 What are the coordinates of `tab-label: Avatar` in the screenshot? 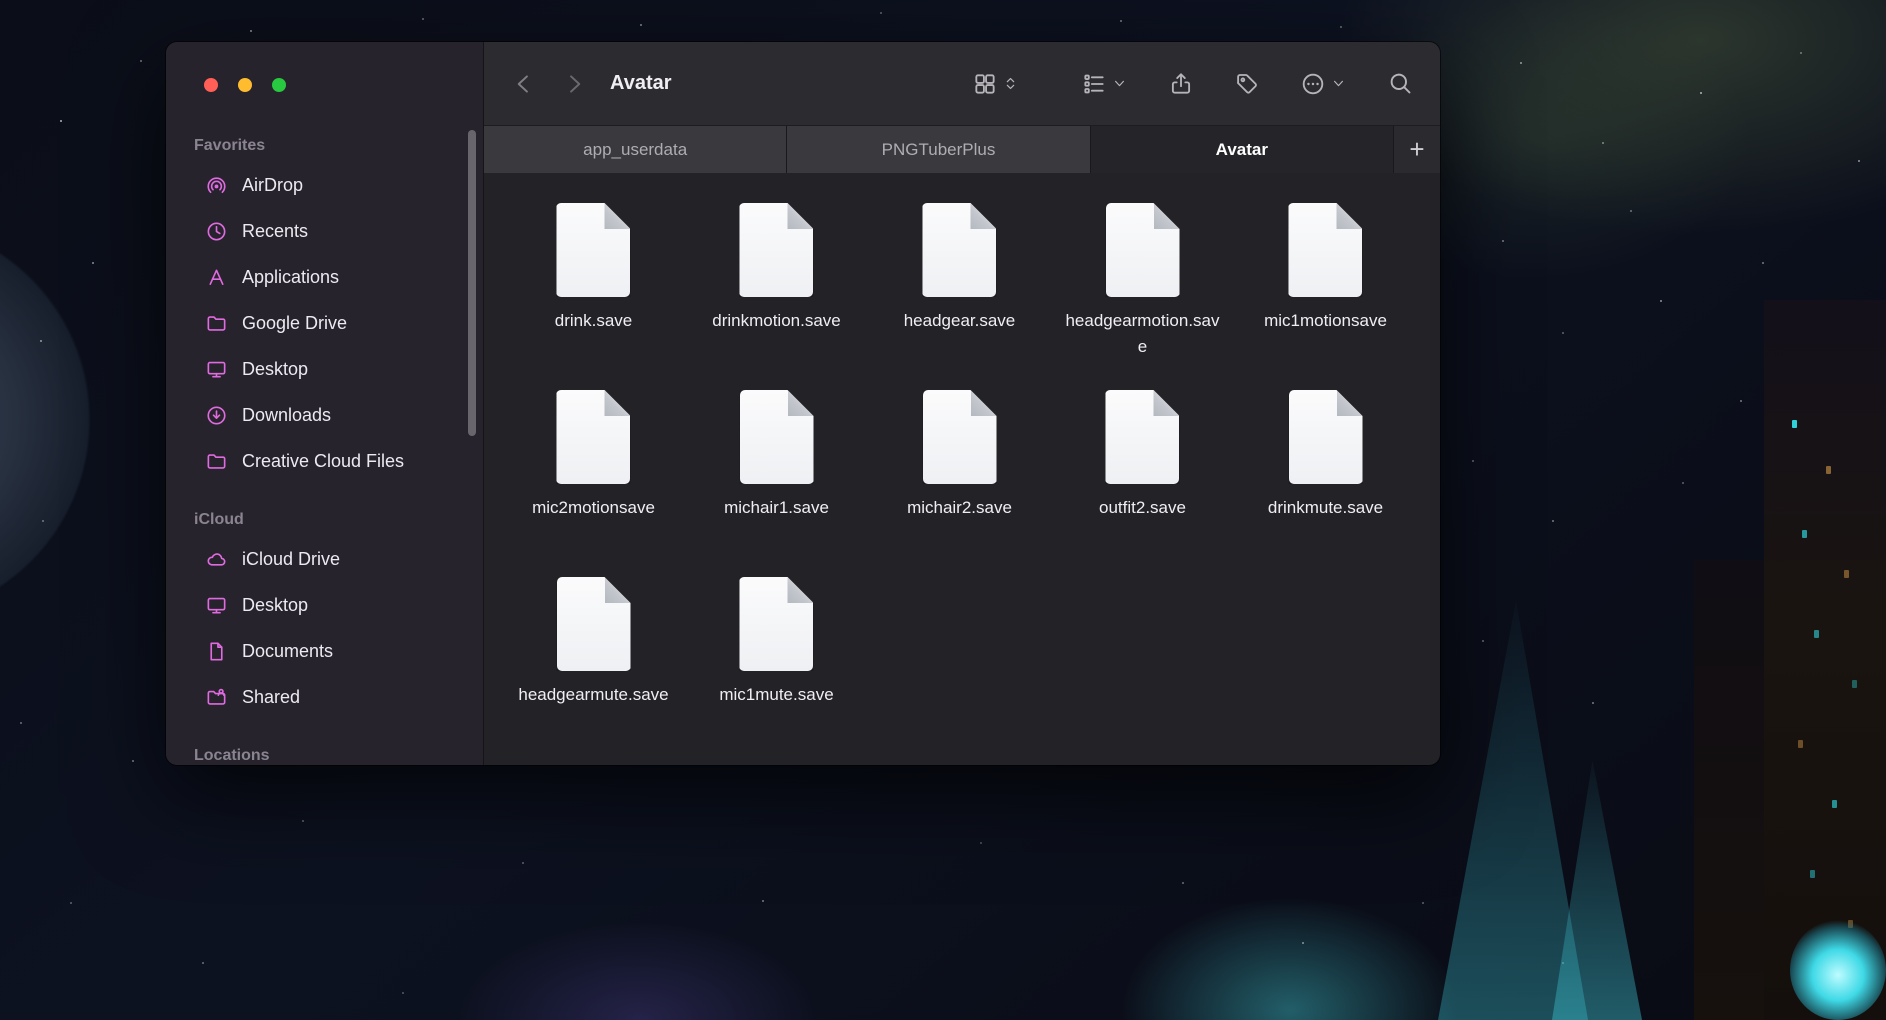 It's located at (1241, 149).